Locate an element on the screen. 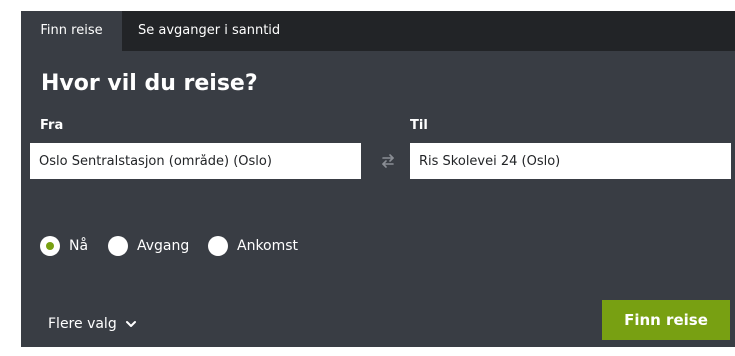 The height and width of the screenshot is (356, 735). radio-label-na: Nå is located at coordinates (79, 246).